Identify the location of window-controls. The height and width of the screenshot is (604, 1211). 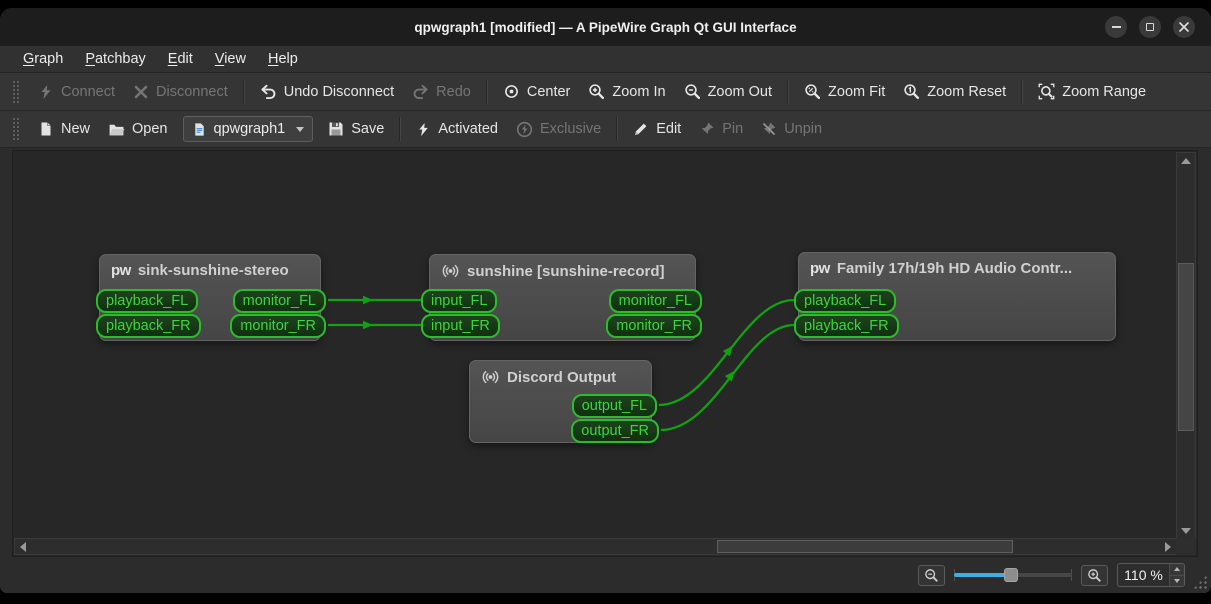
(1150, 27).